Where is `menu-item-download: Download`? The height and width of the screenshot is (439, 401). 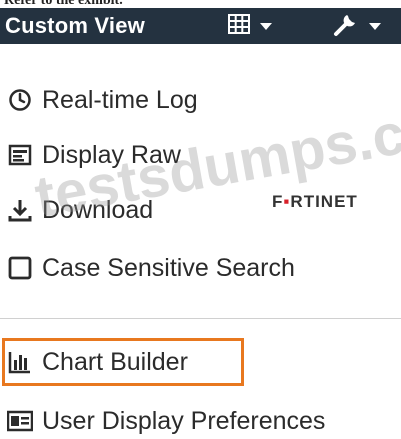 menu-item-download: Download is located at coordinates (79, 210).